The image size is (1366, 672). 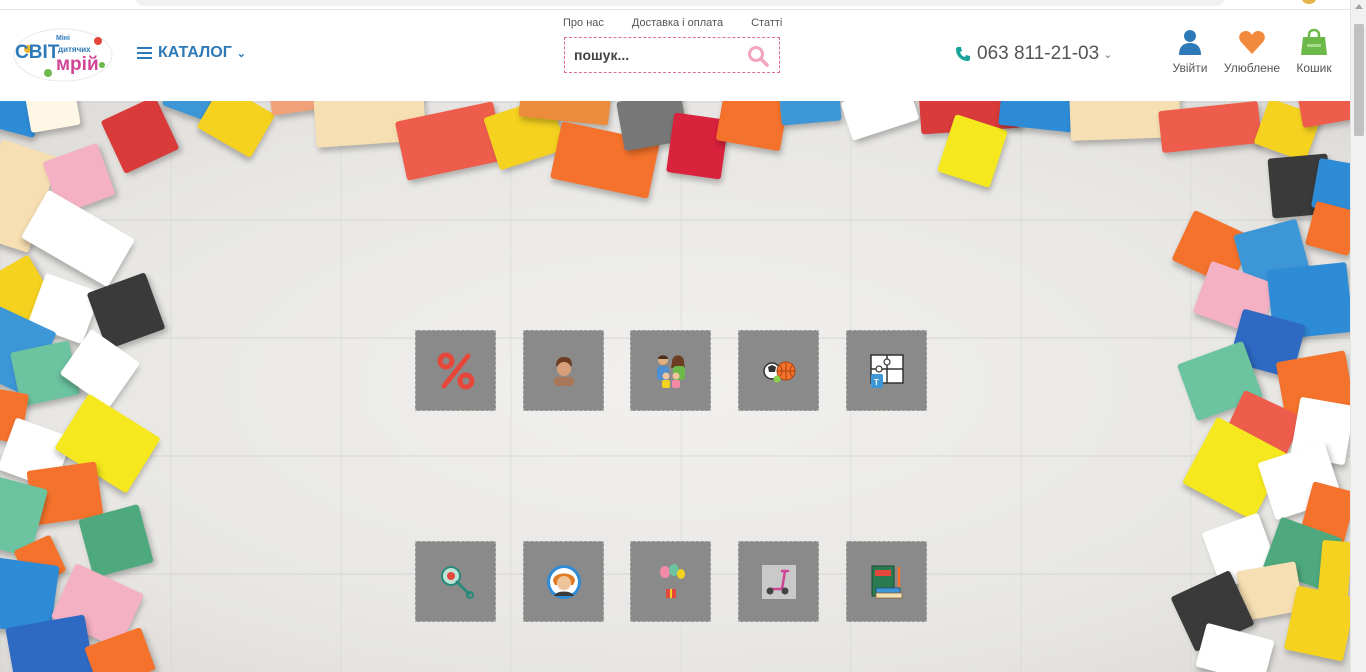 I want to click on link-about: Про нас, so click(x=583, y=23).